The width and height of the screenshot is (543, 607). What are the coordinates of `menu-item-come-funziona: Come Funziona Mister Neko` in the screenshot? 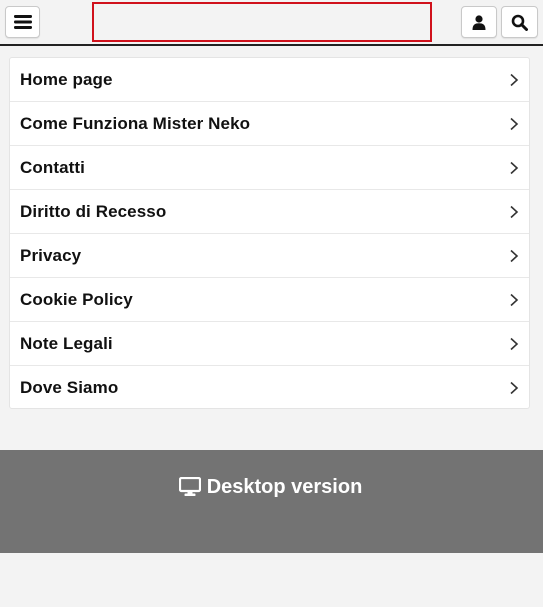 It's located at (269, 124).